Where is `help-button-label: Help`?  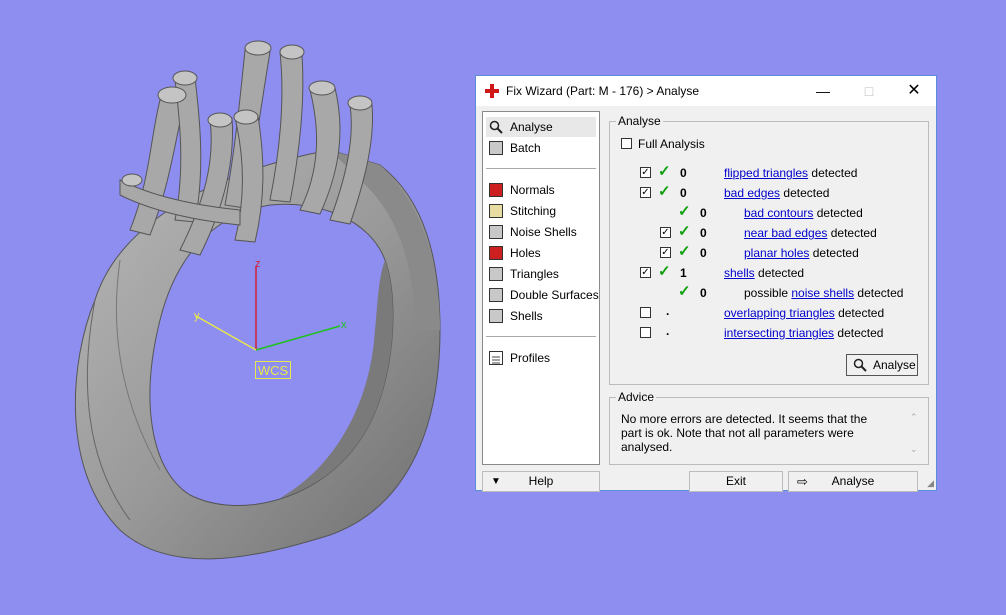 help-button-label: Help is located at coordinates (541, 481).